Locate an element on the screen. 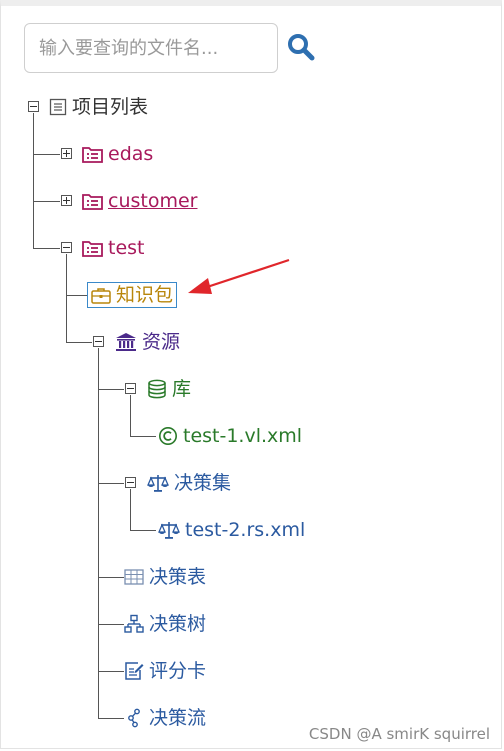 This screenshot has height=751, width=504. annotation-arrow is located at coordinates (239, 276).